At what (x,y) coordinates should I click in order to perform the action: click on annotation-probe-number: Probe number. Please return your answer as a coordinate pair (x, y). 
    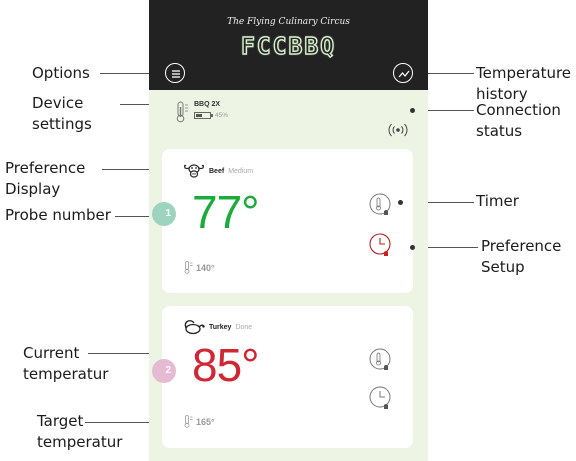
    Looking at the image, I should click on (58, 215).